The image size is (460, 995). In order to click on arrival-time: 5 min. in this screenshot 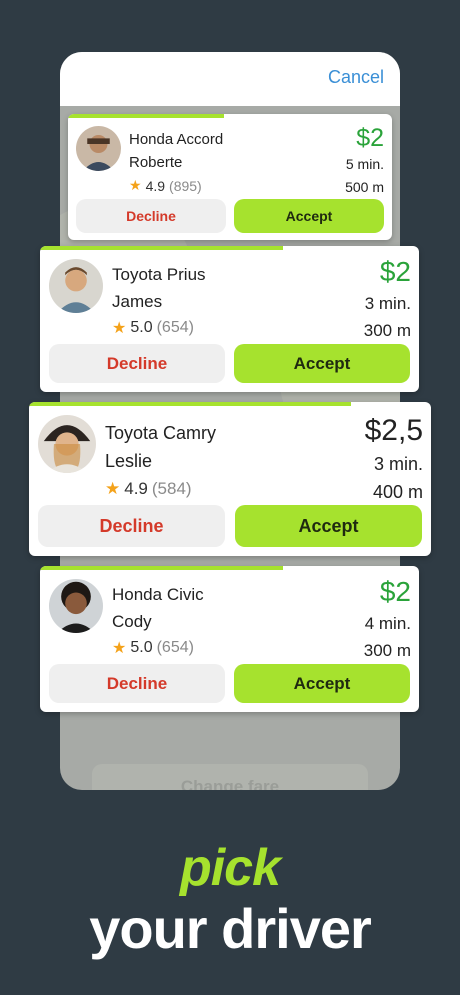, I will do `click(364, 164)`.